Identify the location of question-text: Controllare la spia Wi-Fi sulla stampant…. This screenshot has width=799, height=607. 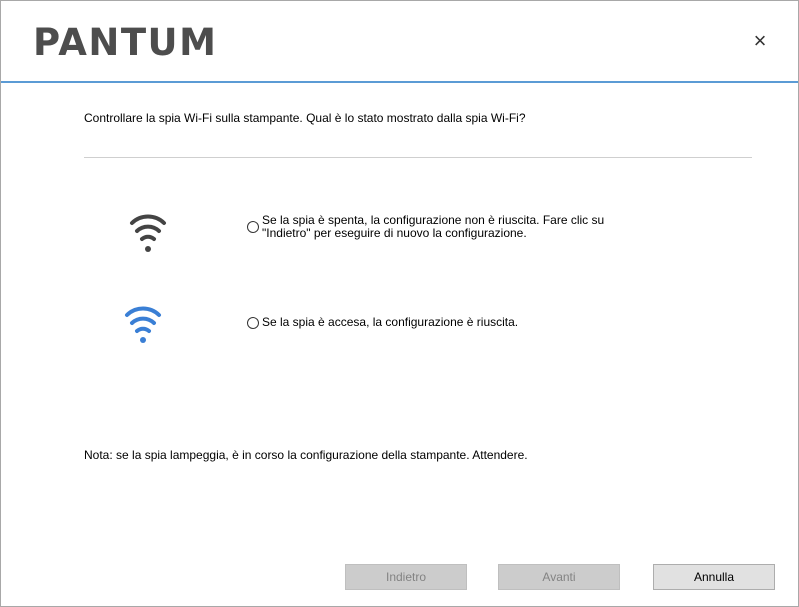
(305, 118).